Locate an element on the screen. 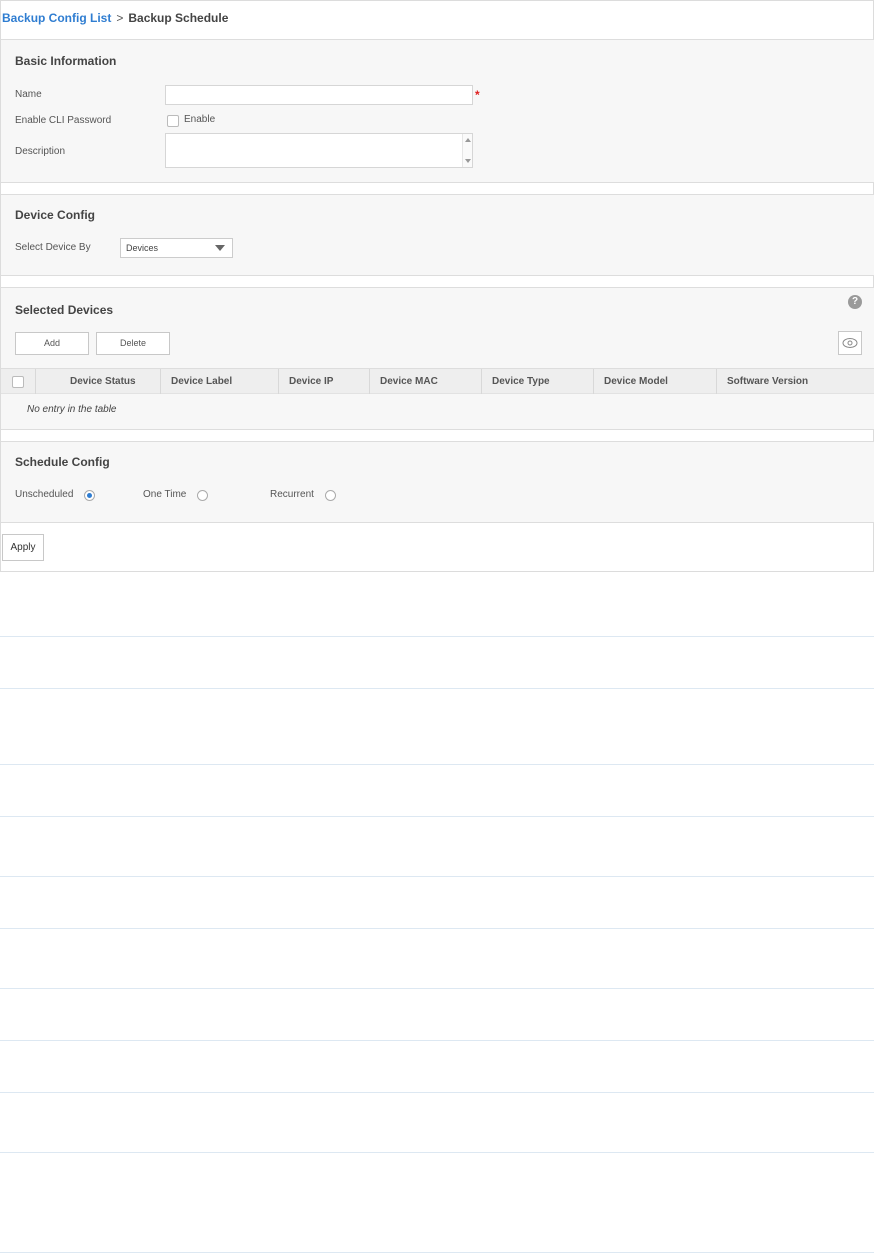 Image resolution: width=874 pixels, height=1254 pixels. select-device-by-dropdown: Devices is located at coordinates (176, 248).